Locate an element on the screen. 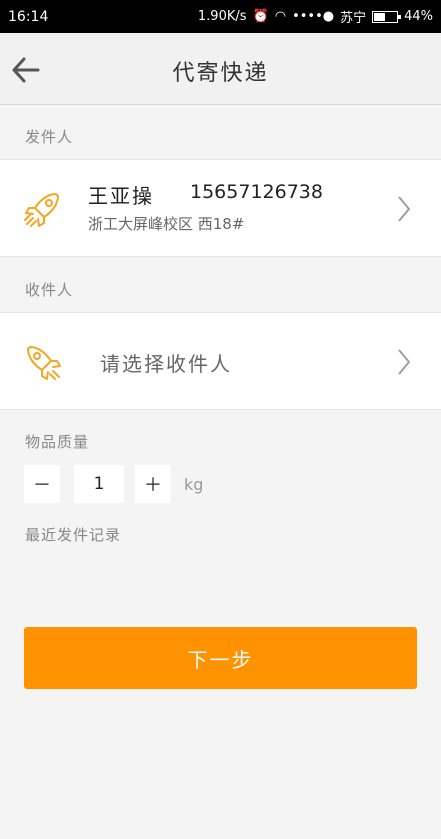  status-indicators: 1.90K/s ⏰ ◠ ••••● 苏宁 44% is located at coordinates (315, 16).